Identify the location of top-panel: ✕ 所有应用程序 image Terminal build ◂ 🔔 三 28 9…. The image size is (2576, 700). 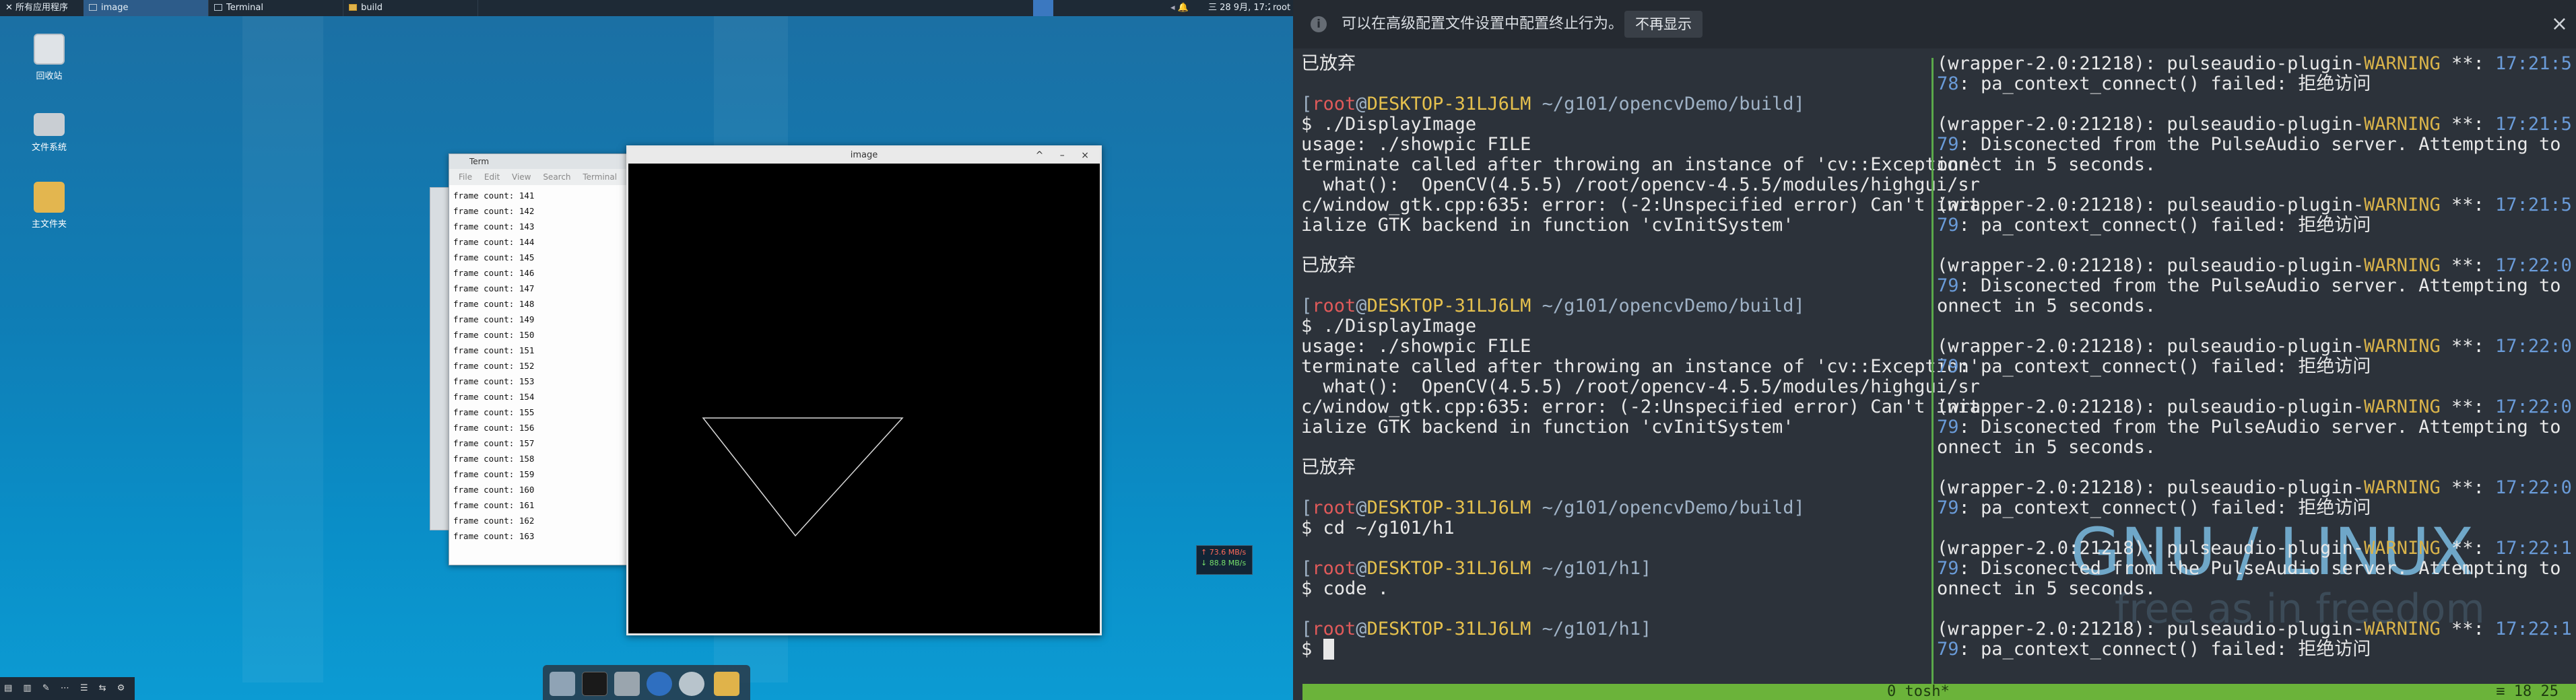
(646, 8).